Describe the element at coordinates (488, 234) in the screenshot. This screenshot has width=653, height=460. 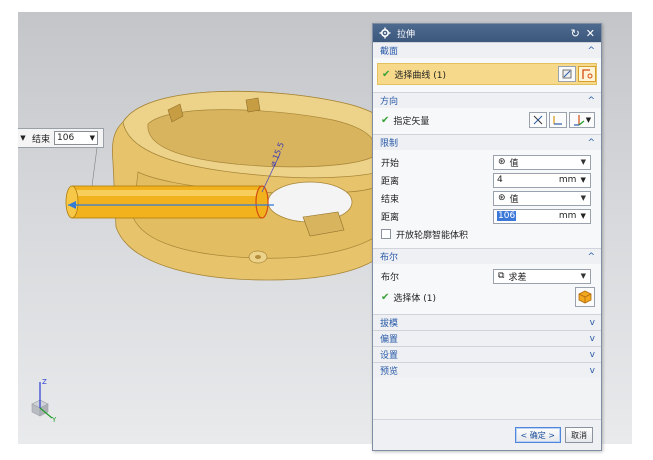
I see `open-profile-row: 开放轮廓智能体积` at that location.